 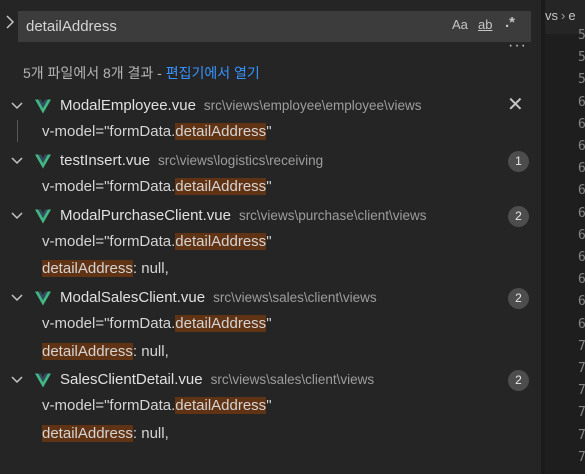 I want to click on match-whole-word-icon: ab, so click(x=485, y=24).